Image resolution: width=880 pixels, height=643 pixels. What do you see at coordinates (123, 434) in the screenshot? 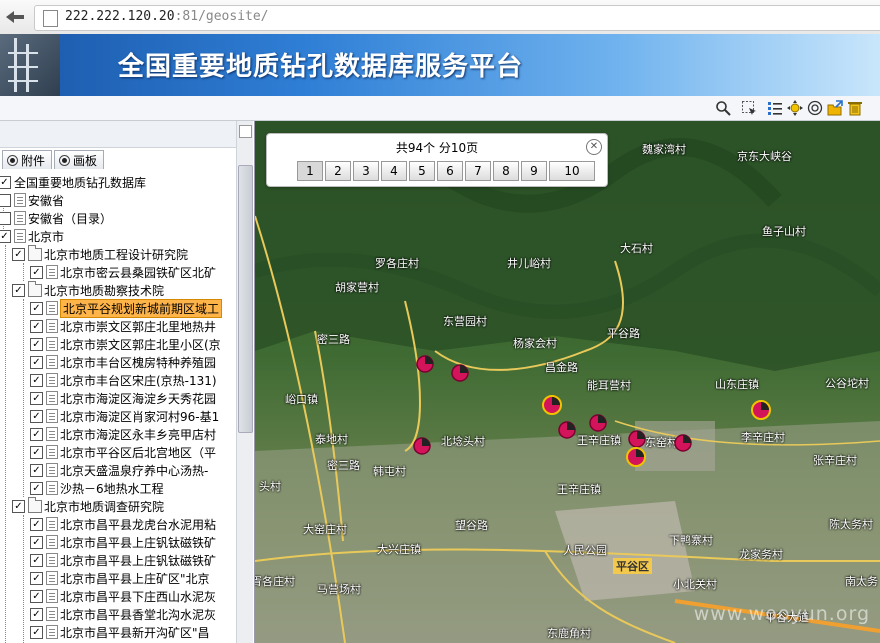
I see `tree-node-item: ✓ 北京市海淀区永丰乡亮甲店村` at bounding box center [123, 434].